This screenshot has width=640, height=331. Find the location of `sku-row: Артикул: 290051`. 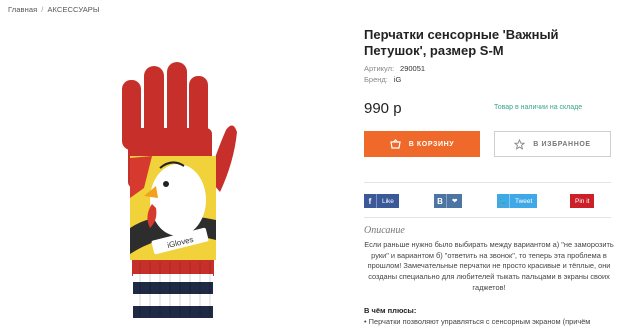

sku-row: Артикул: 290051 is located at coordinates (394, 68).